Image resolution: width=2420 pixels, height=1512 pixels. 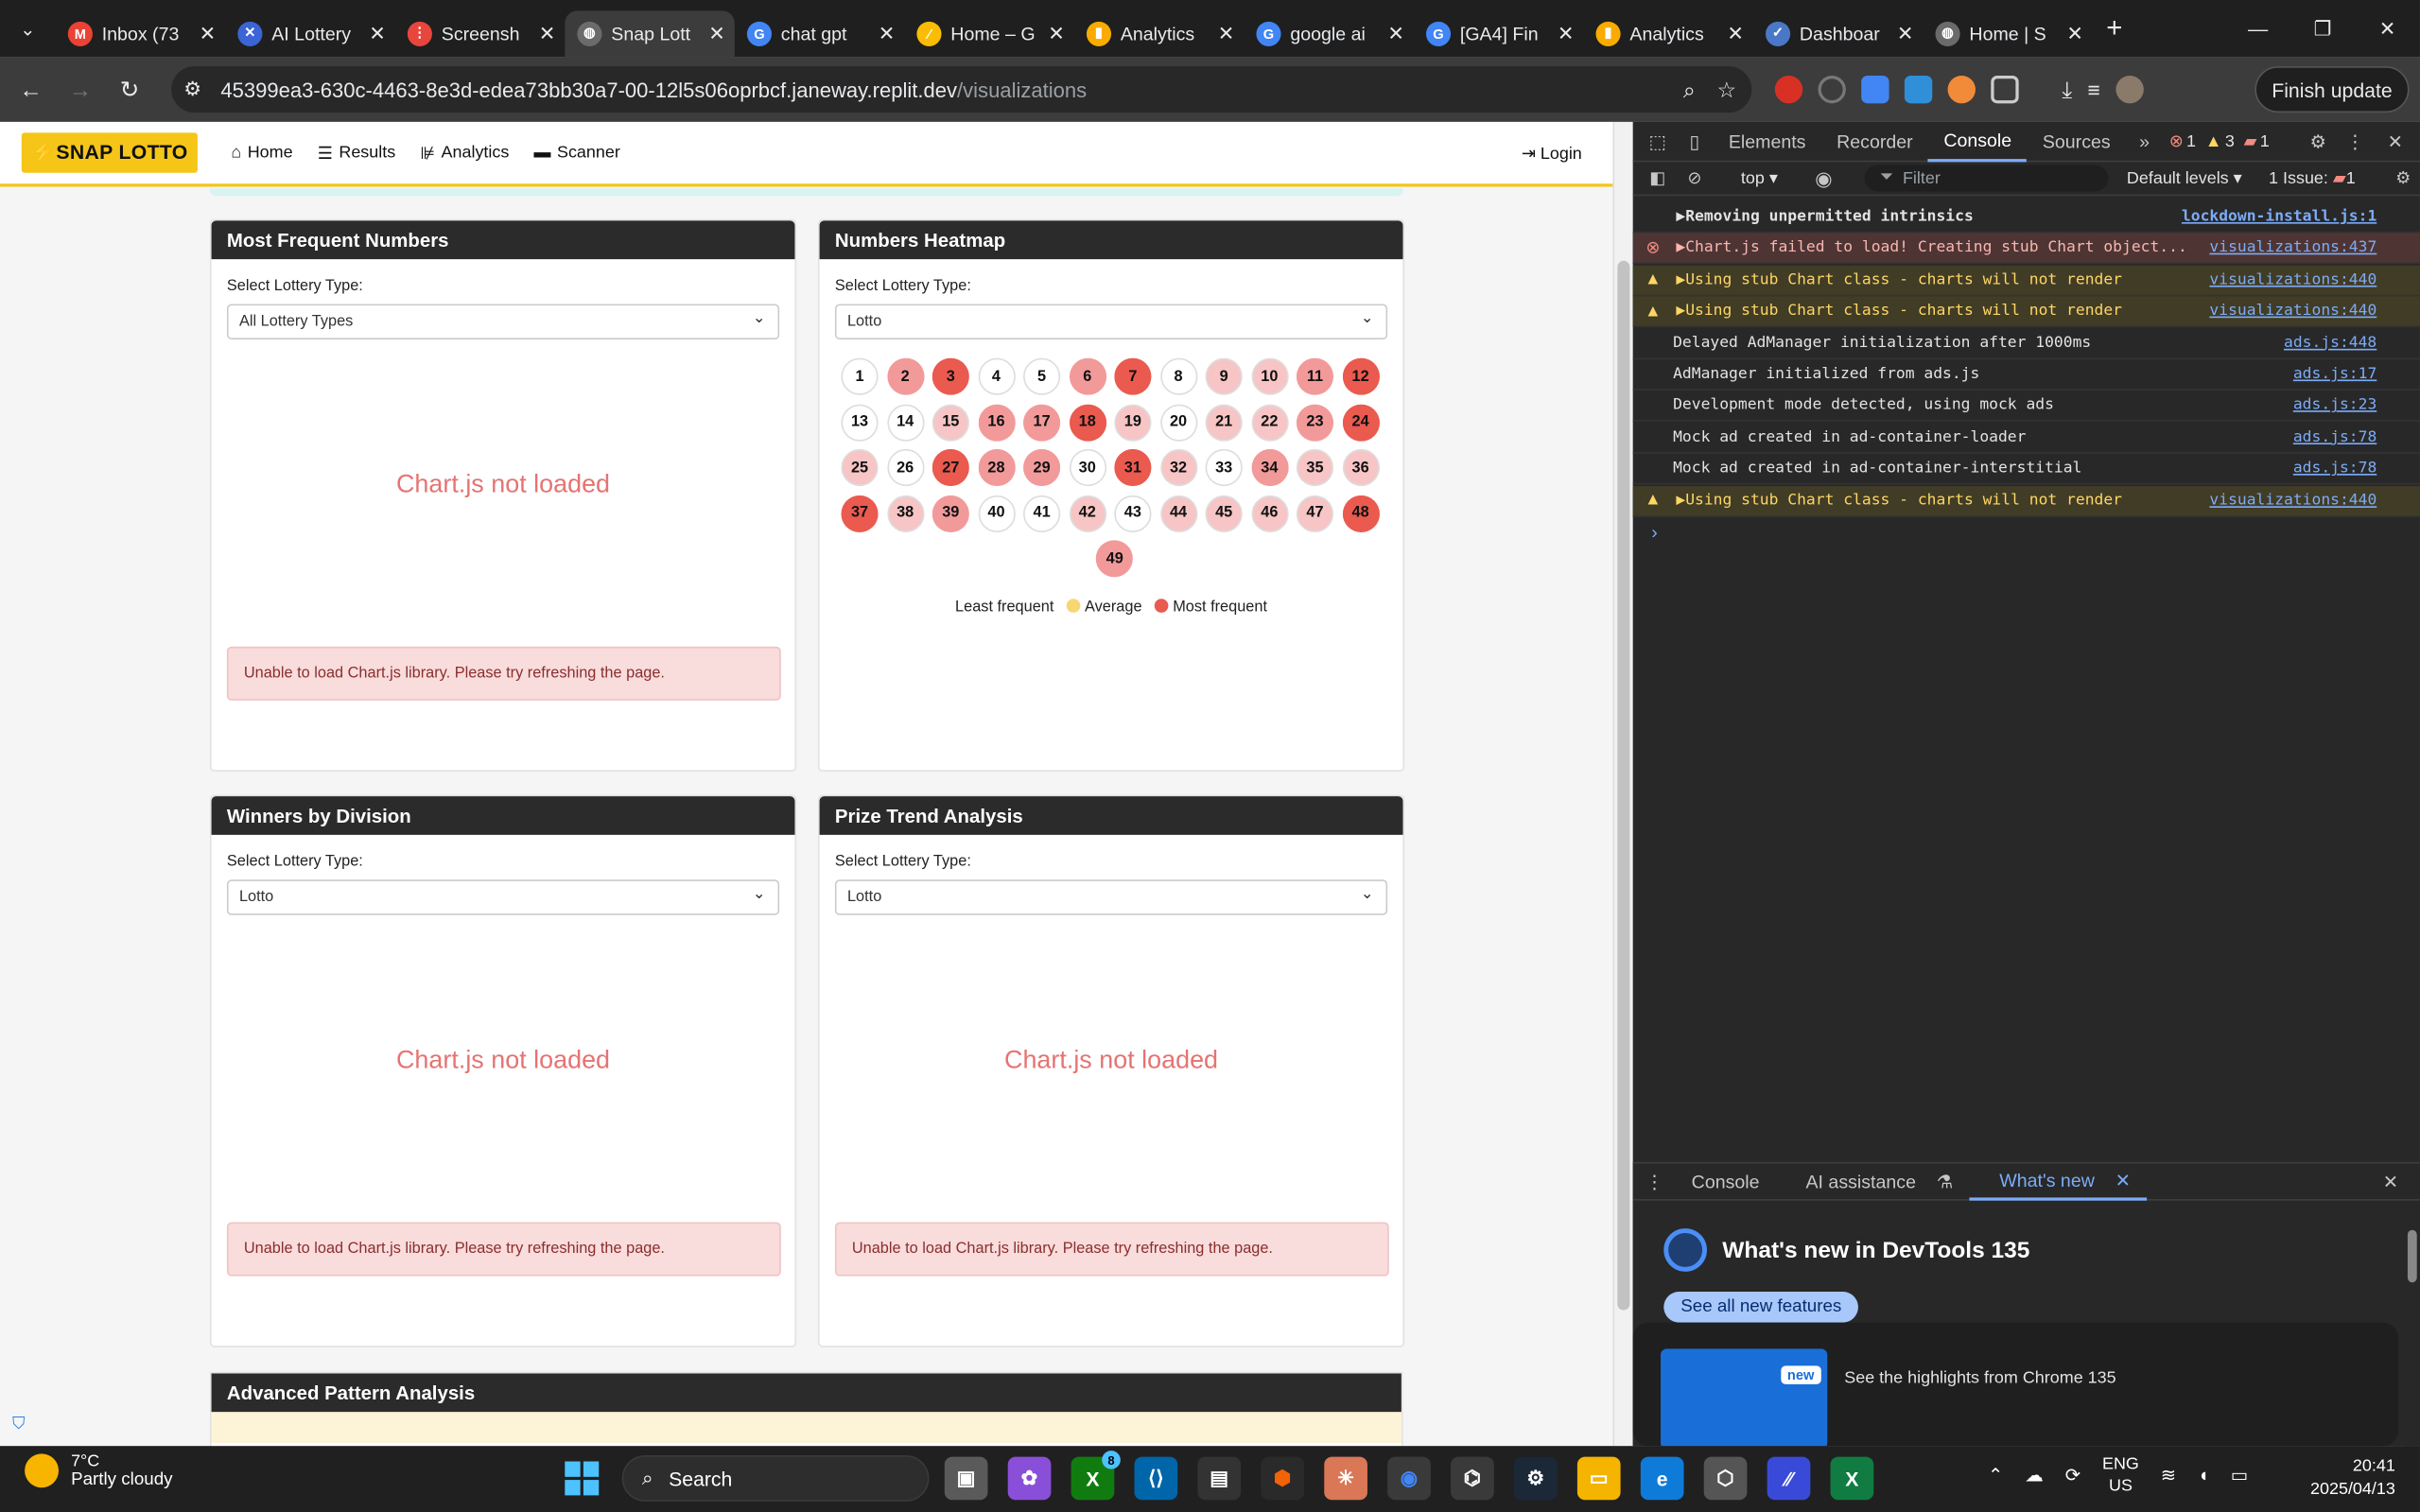 What do you see at coordinates (2121, 1475) in the screenshot?
I see `input-language: ENG US` at bounding box center [2121, 1475].